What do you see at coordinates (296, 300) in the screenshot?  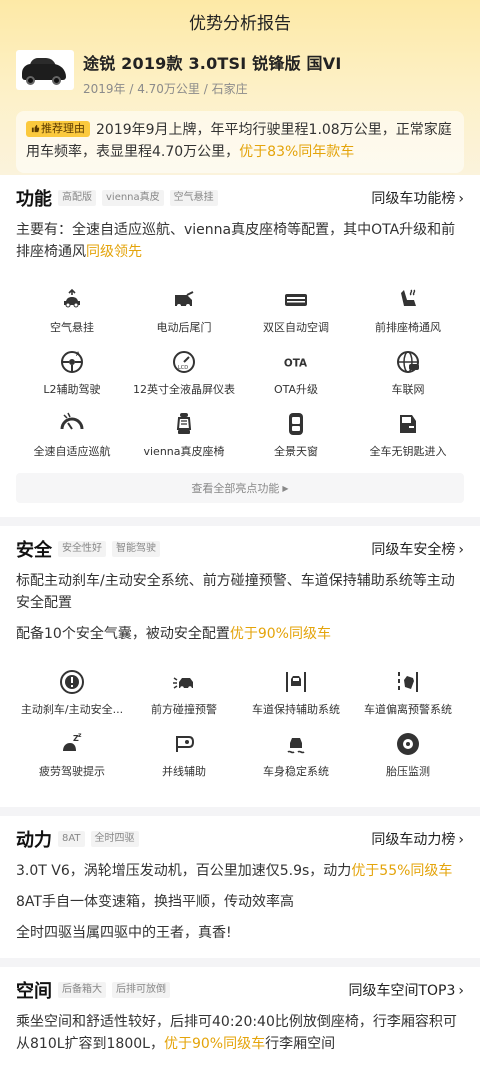 I see `dual-zone-ac-icon` at bounding box center [296, 300].